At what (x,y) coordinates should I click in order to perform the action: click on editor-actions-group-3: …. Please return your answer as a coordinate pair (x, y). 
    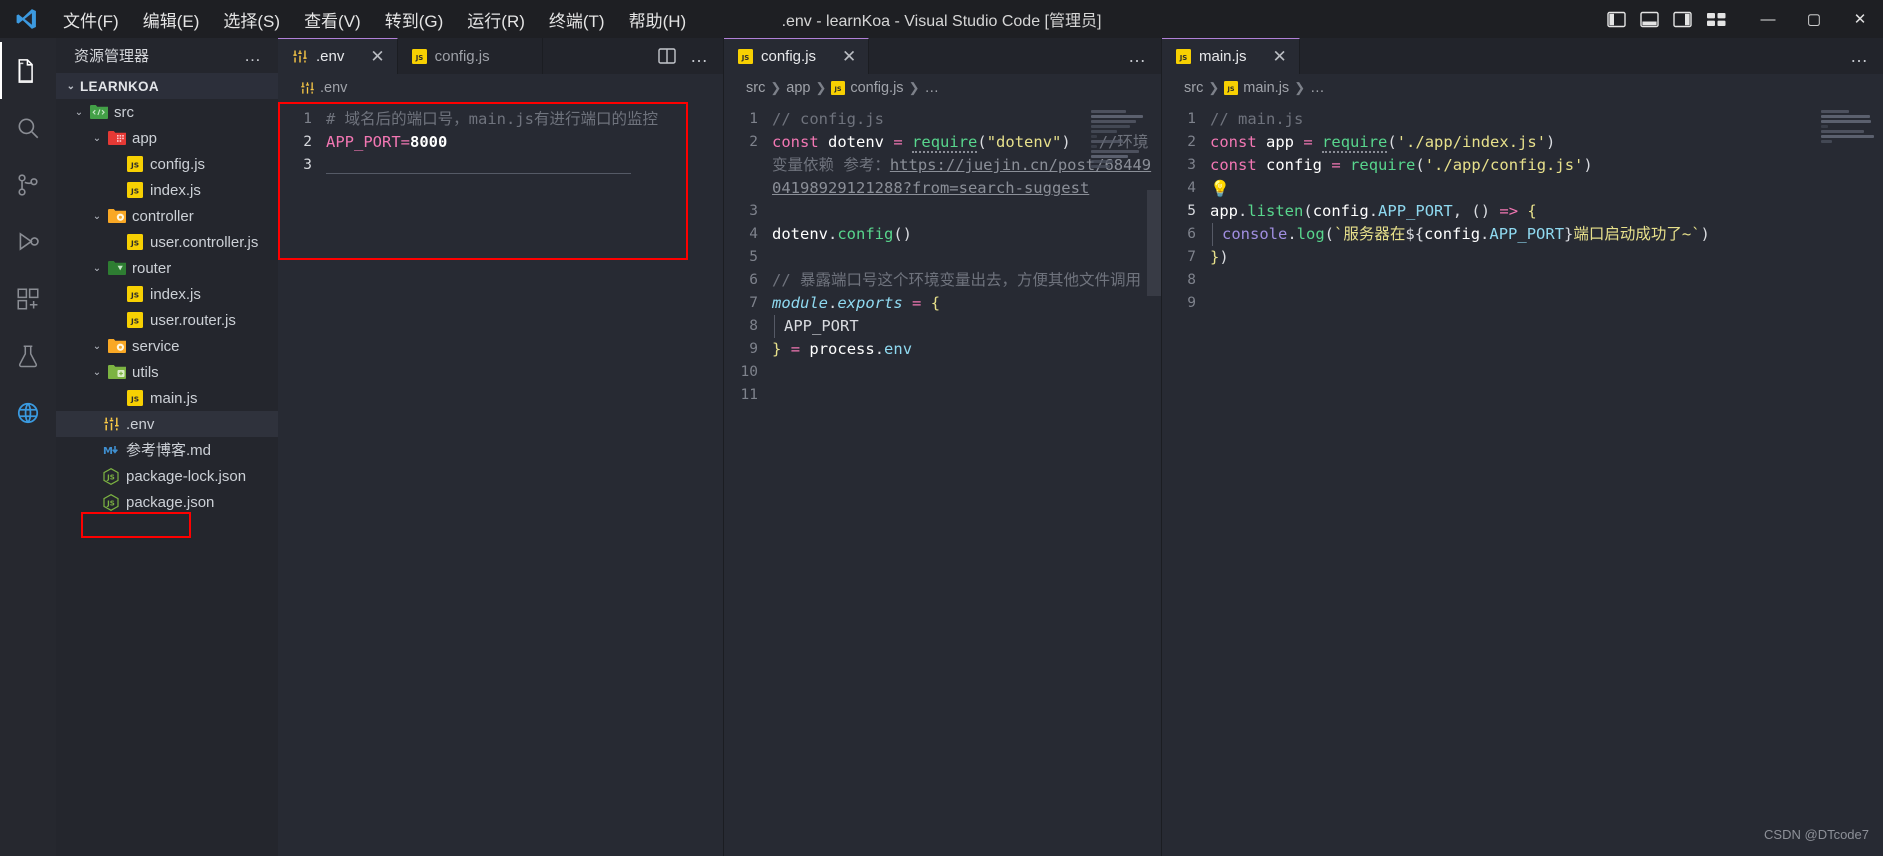
    Looking at the image, I should click on (1859, 56).